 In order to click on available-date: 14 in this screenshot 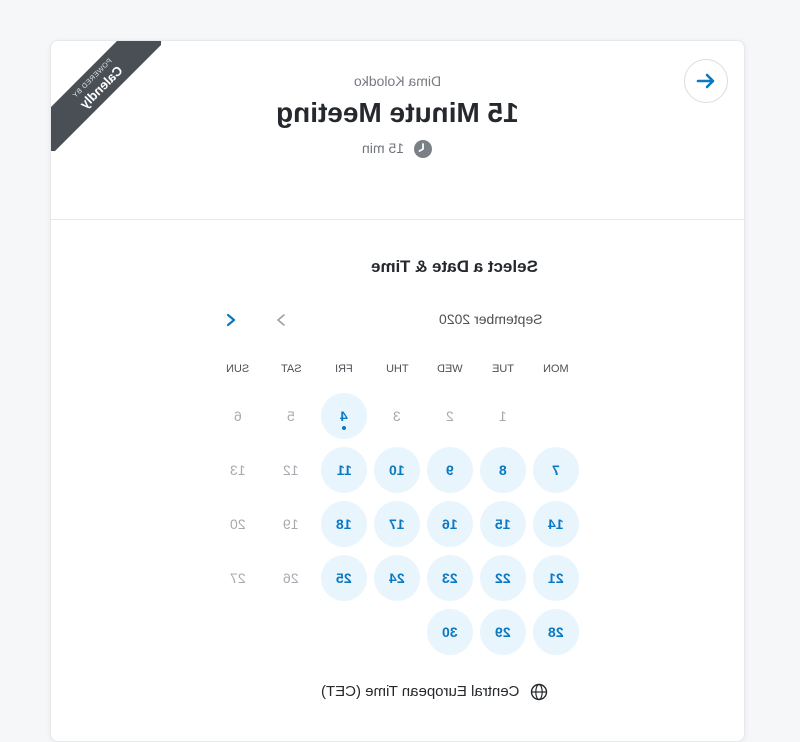, I will do `click(556, 524)`.